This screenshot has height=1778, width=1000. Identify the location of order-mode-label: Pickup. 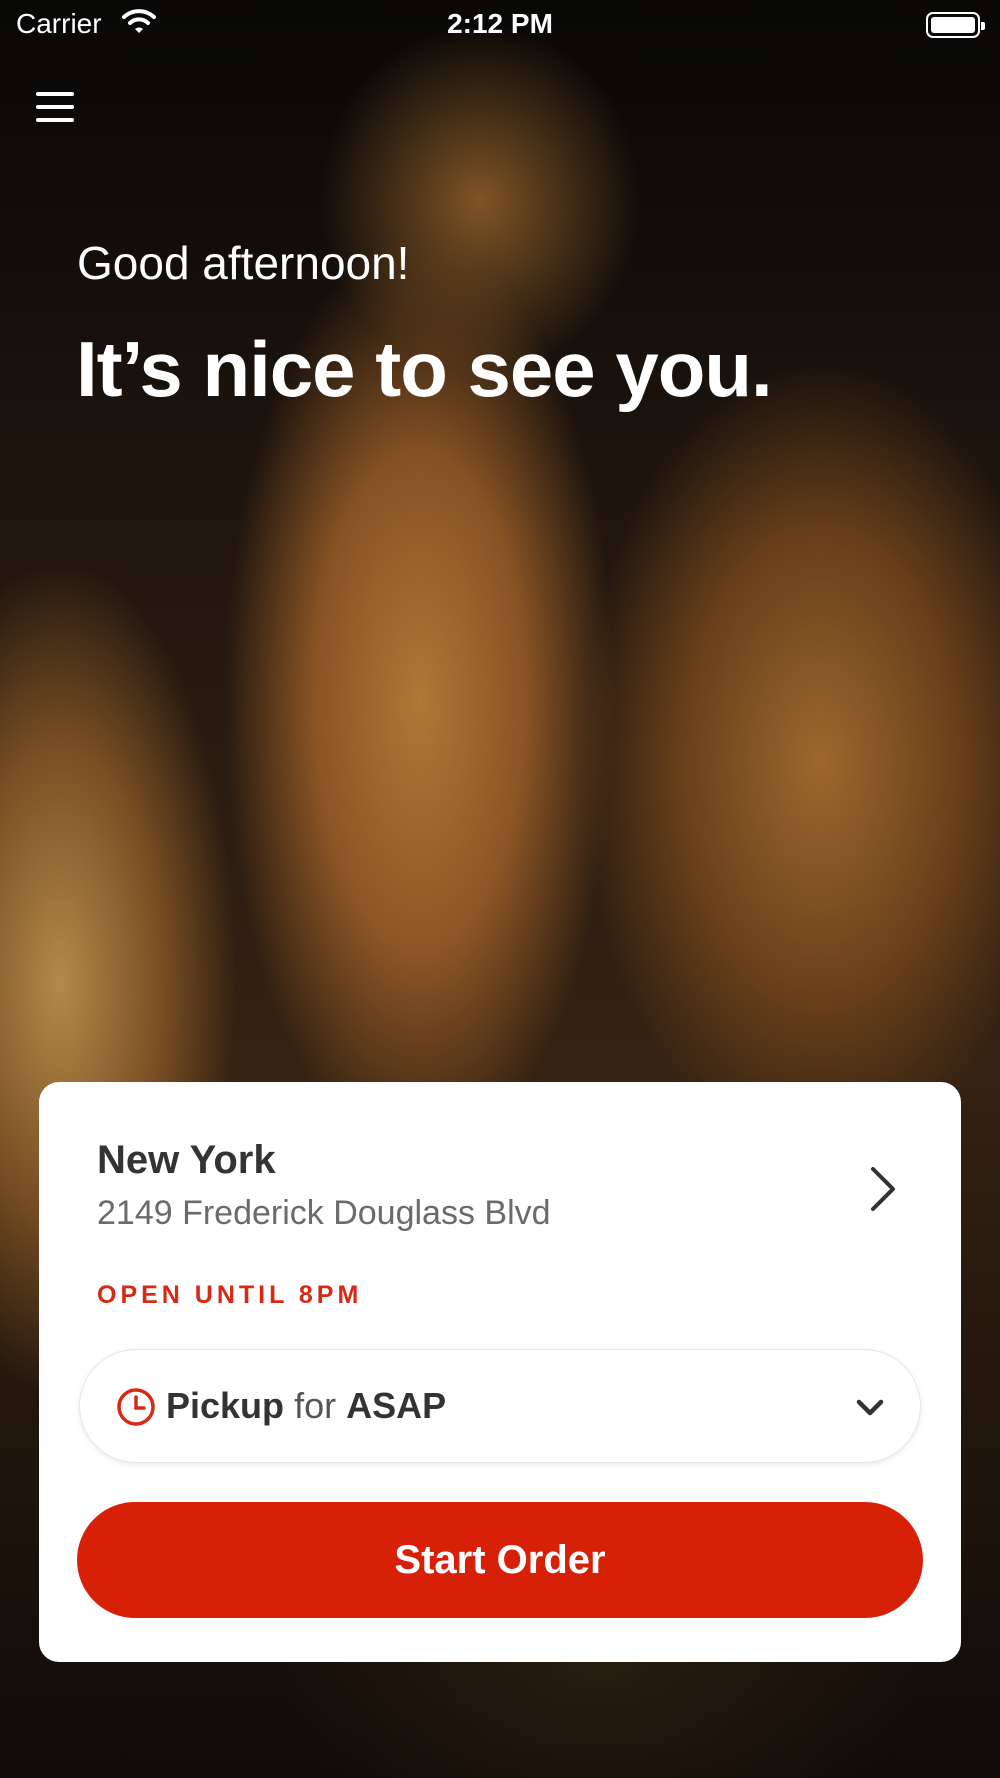
(225, 1405).